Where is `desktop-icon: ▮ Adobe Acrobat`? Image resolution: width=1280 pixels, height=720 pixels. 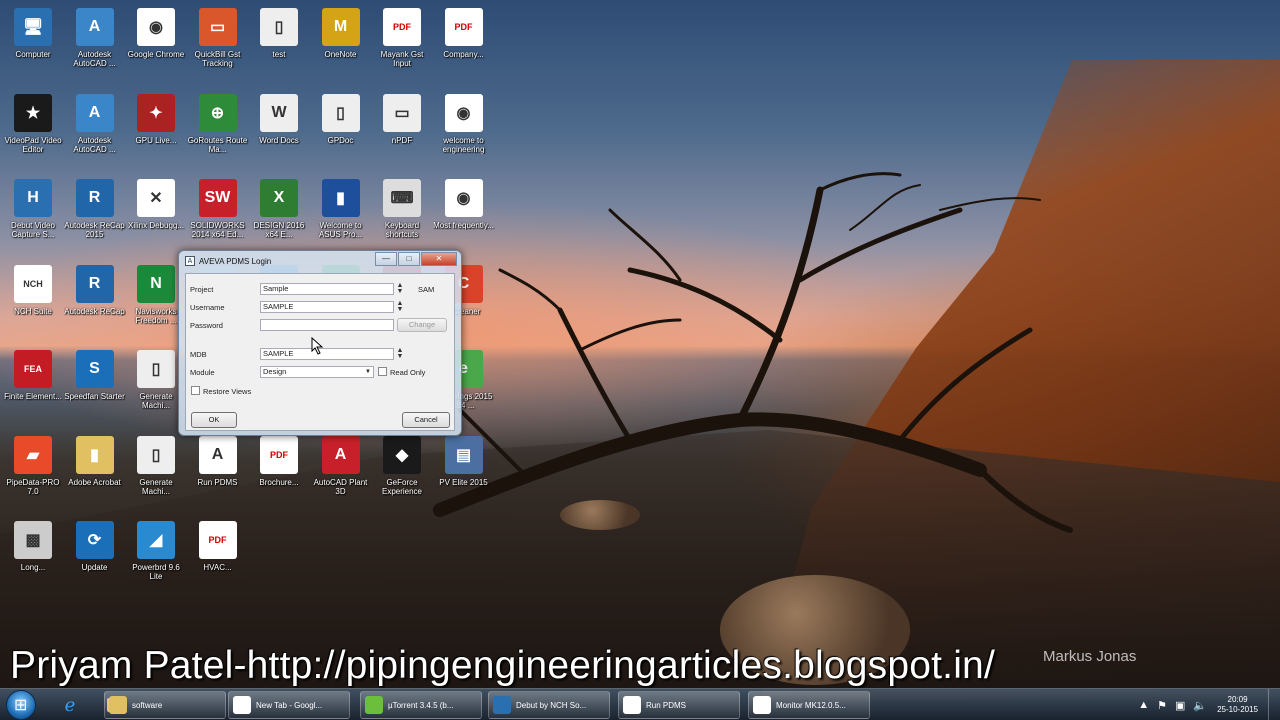 desktop-icon: ▮ Adobe Acrobat is located at coordinates (95, 473).